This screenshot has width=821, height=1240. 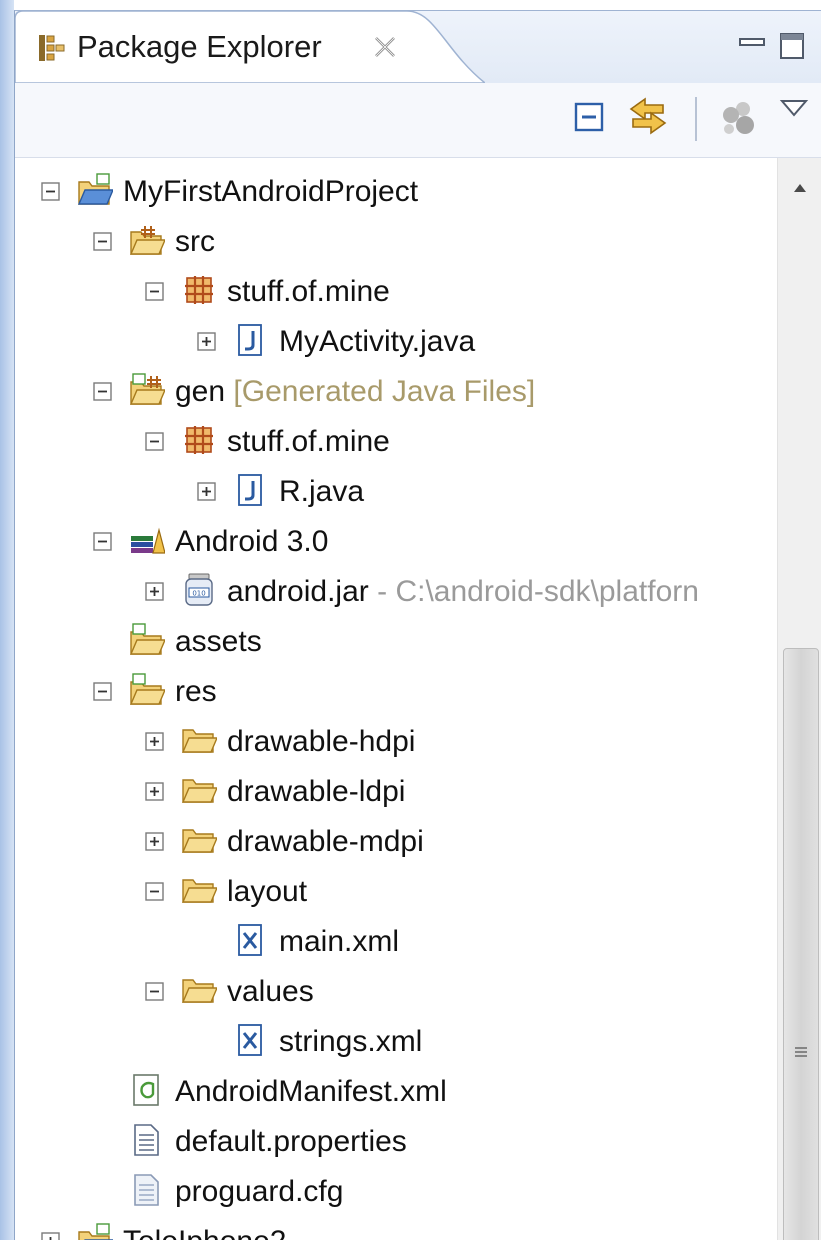 What do you see at coordinates (311, 1091) in the screenshot?
I see `tree-item-label: AndroidManifest.xml` at bounding box center [311, 1091].